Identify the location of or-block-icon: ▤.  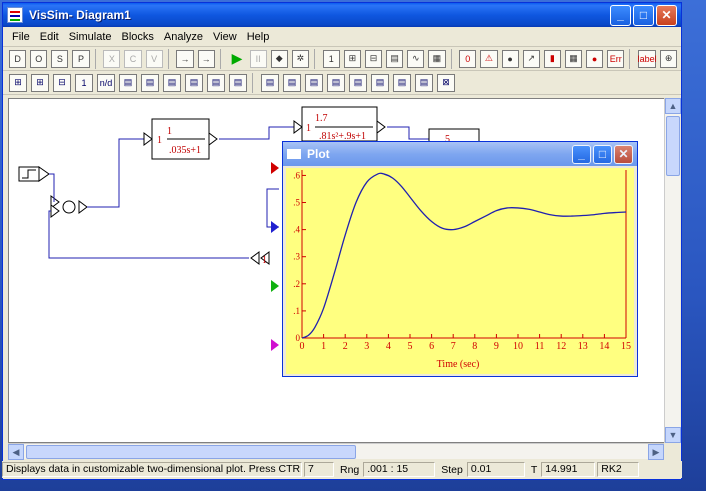
(336, 82).